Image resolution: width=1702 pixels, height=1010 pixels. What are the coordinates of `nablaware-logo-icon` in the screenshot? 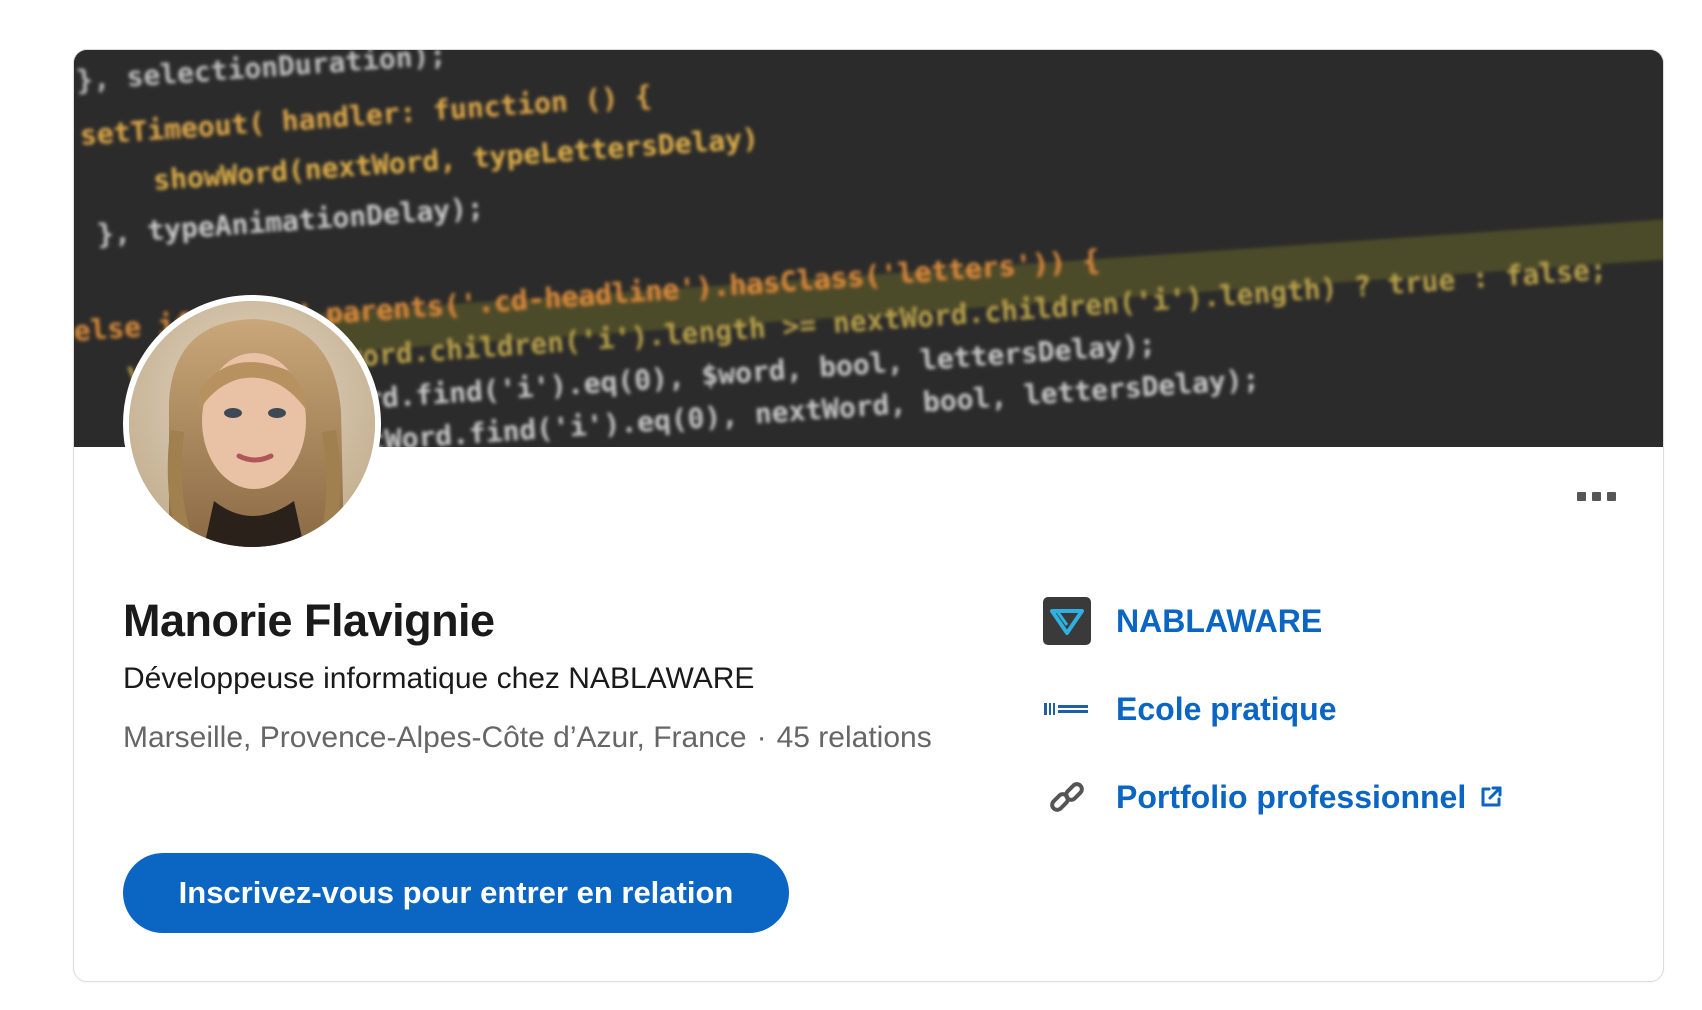 It's located at (1067, 621).